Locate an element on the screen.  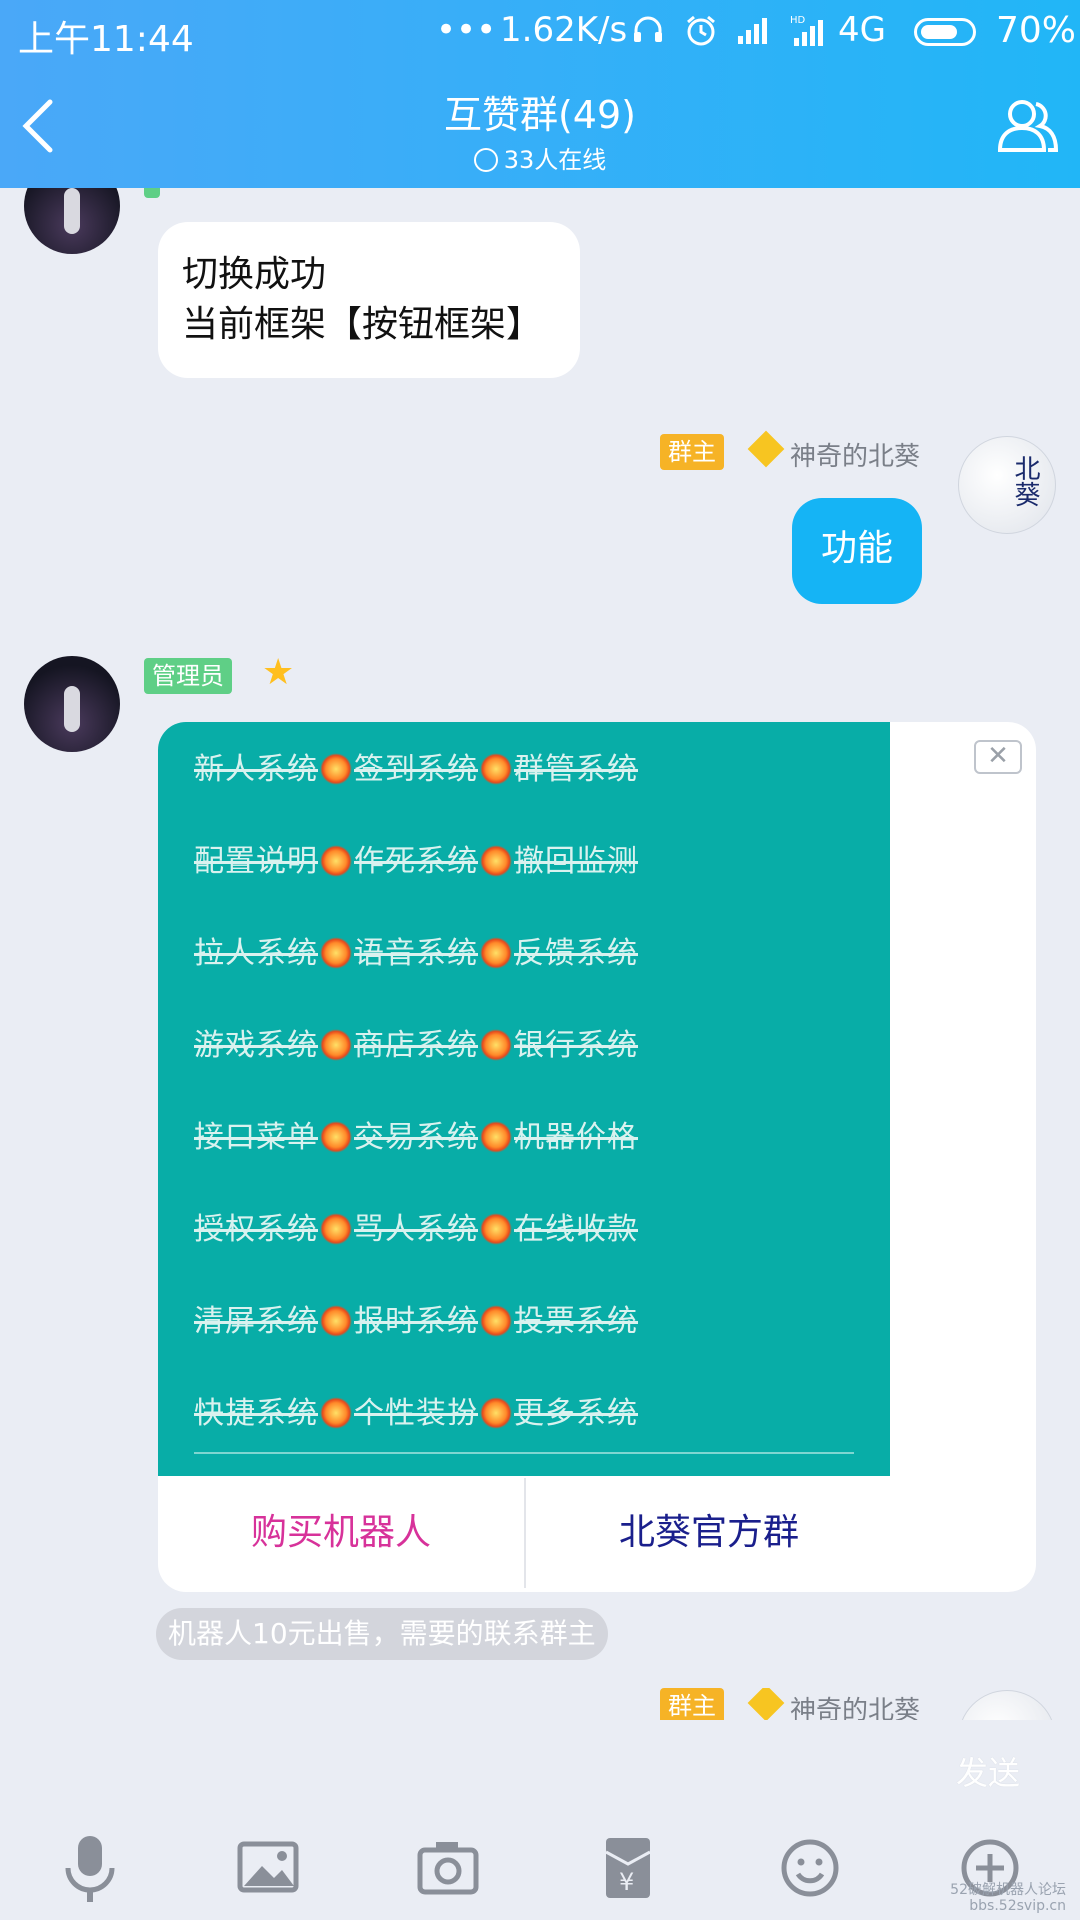
message-line-1: 切换成功 is located at coordinates (254, 274).